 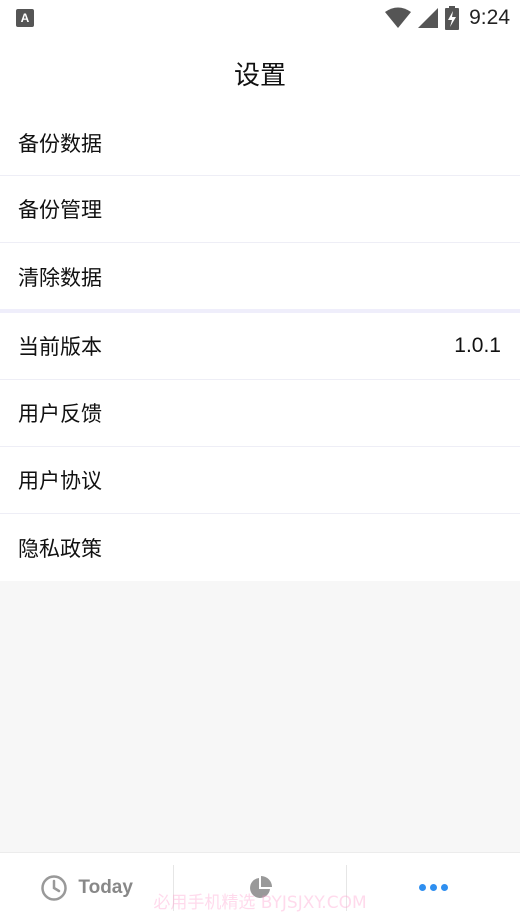 I want to click on version-value: 1.0.1, so click(x=477, y=345).